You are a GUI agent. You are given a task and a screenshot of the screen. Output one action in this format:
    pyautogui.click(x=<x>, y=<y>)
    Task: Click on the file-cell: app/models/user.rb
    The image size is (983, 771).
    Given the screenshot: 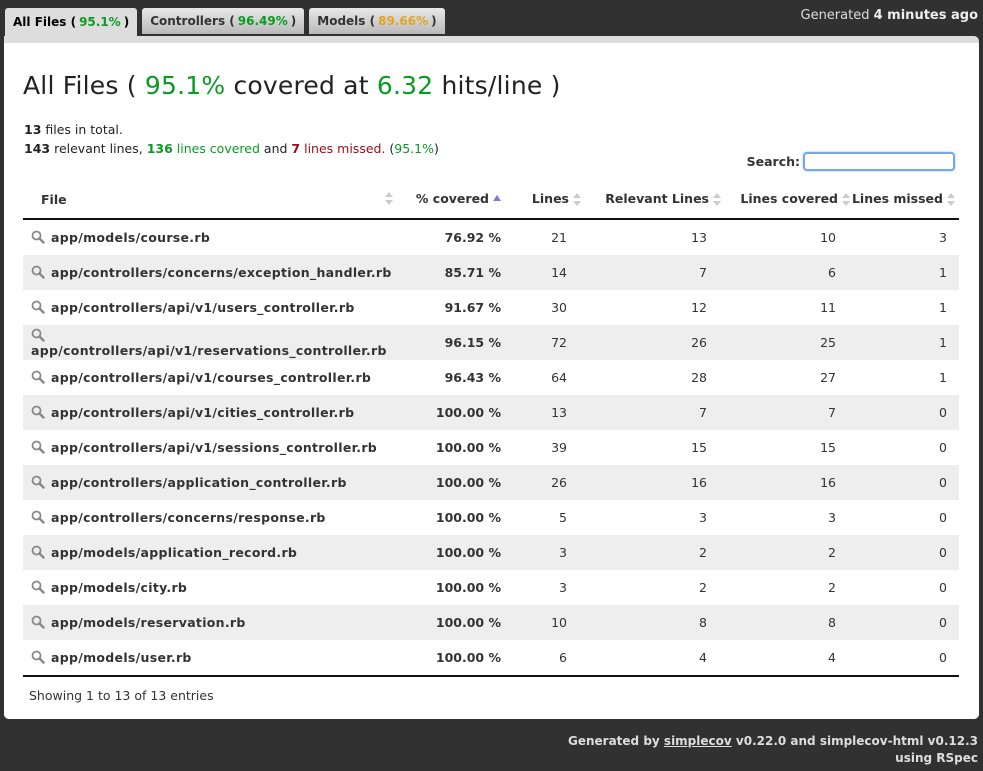 What is the action you would take?
    pyautogui.click(x=210, y=658)
    